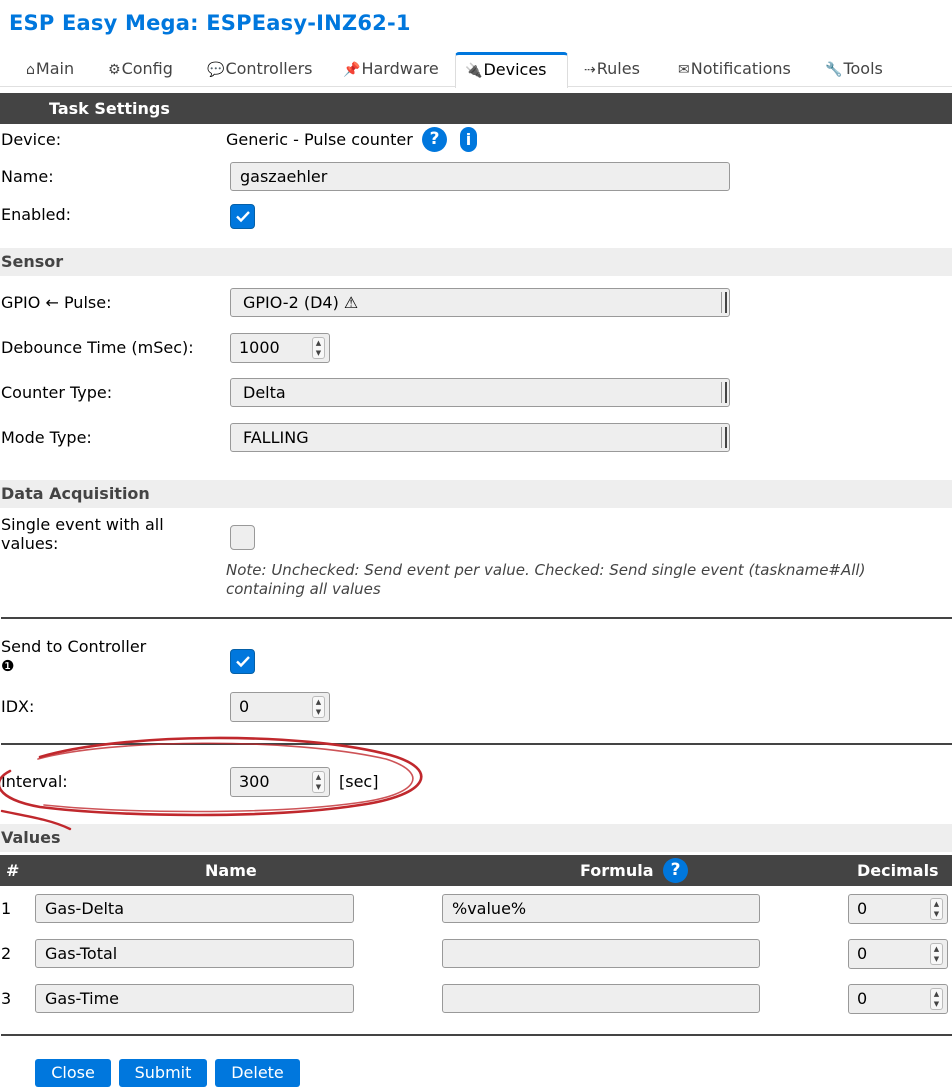 This screenshot has height=1091, width=952. I want to click on counter-type-label: Counter Type:, so click(57, 392).